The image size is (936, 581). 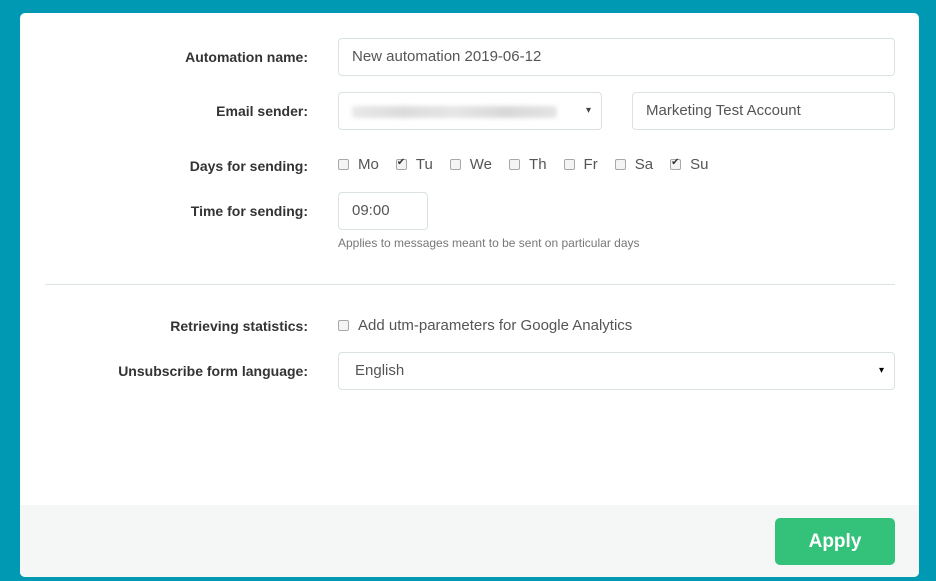 What do you see at coordinates (495, 325) in the screenshot?
I see `utm-option-label: Add utm-parameters for Google Analytics` at bounding box center [495, 325].